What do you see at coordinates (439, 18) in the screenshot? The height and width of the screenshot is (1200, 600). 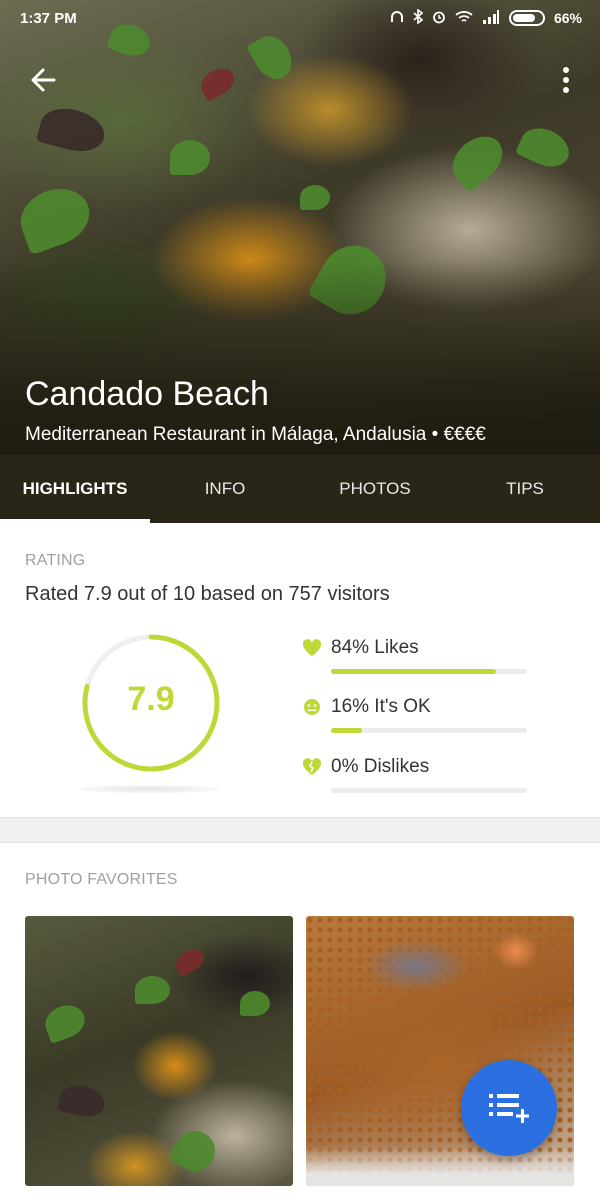 I see `alarm-icon` at bounding box center [439, 18].